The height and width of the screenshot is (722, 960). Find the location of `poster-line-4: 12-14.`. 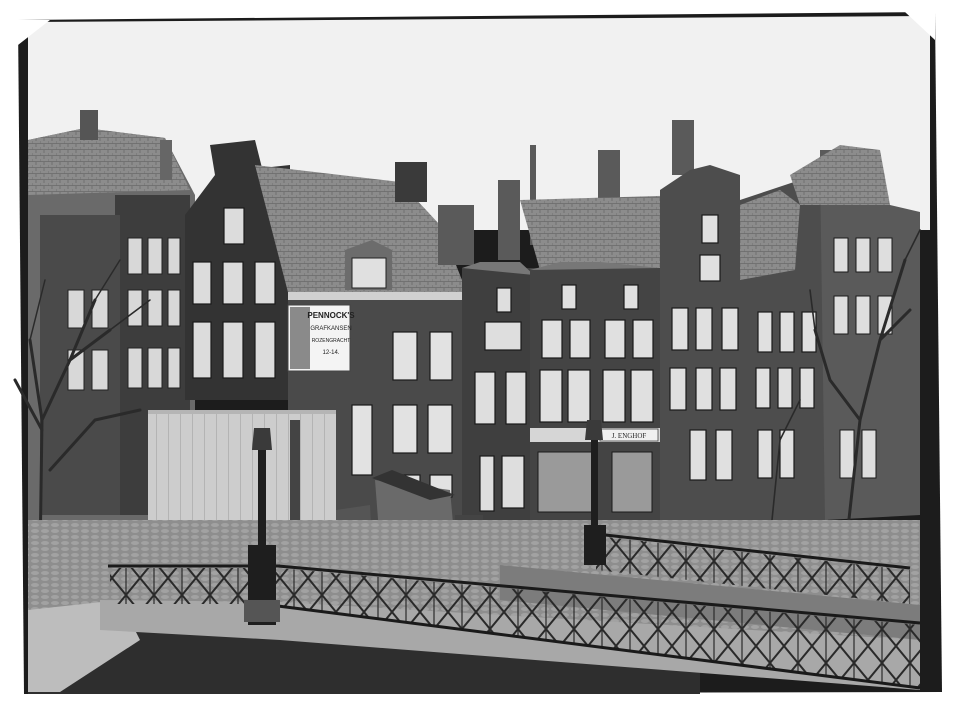

poster-line-4: 12-14. is located at coordinates (330, 353).